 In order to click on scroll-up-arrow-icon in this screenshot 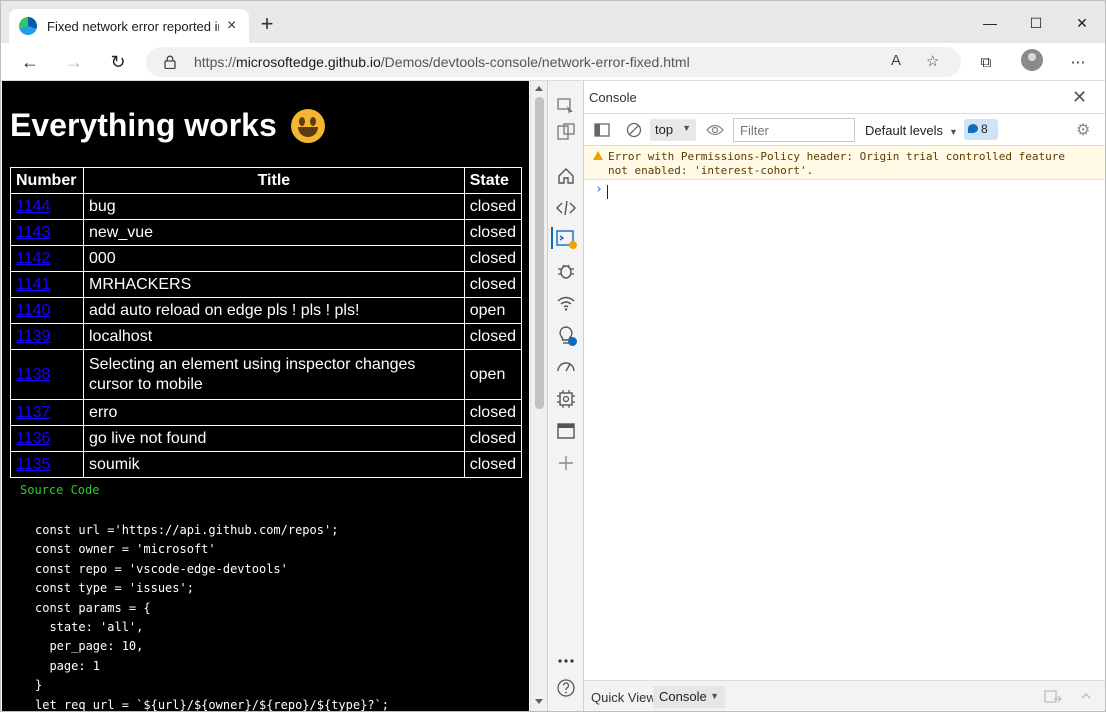, I will do `click(539, 88)`.